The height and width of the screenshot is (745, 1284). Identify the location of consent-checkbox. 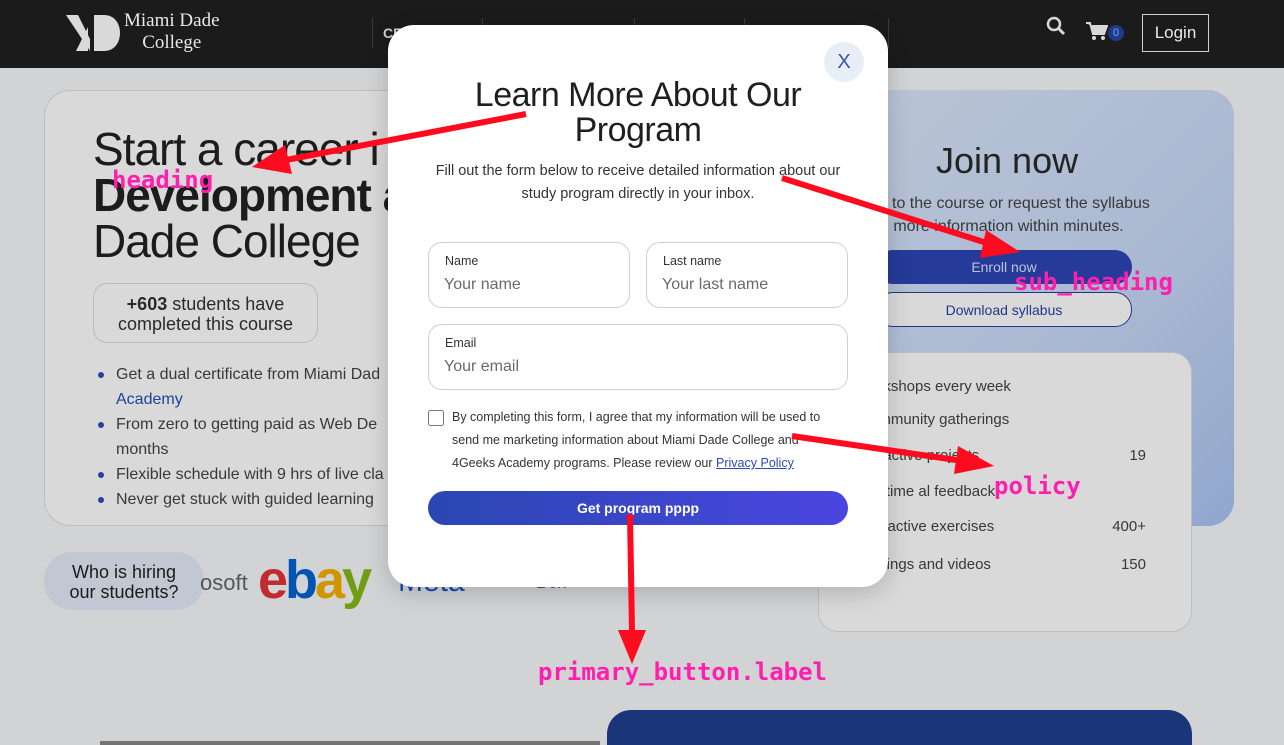
(436, 418).